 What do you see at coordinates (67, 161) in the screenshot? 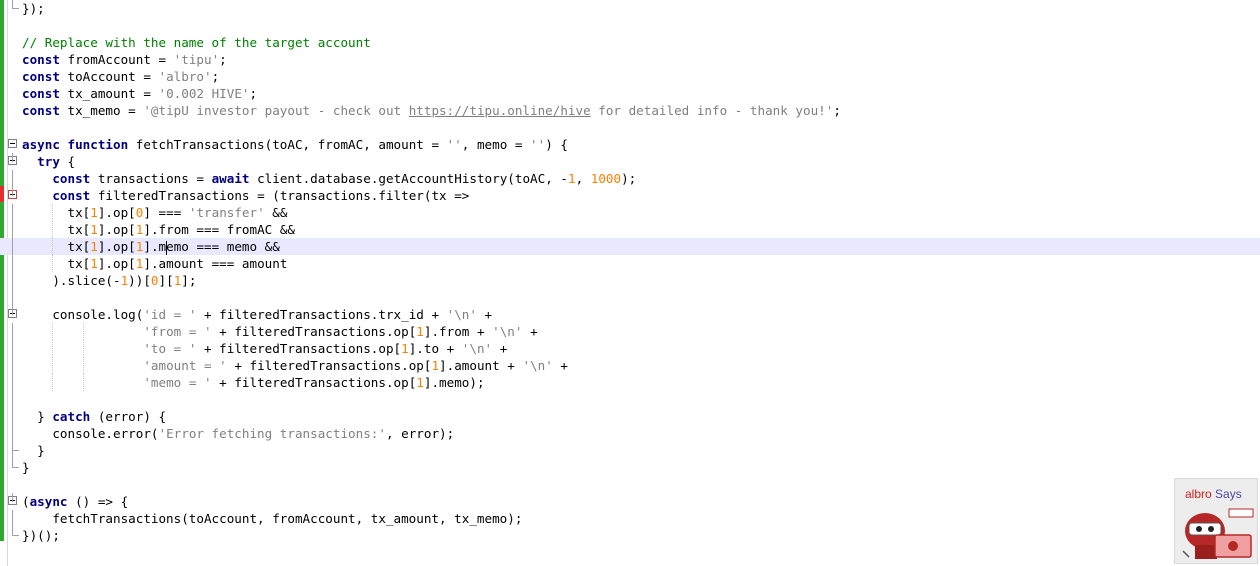
I see `code-token: {` at bounding box center [67, 161].